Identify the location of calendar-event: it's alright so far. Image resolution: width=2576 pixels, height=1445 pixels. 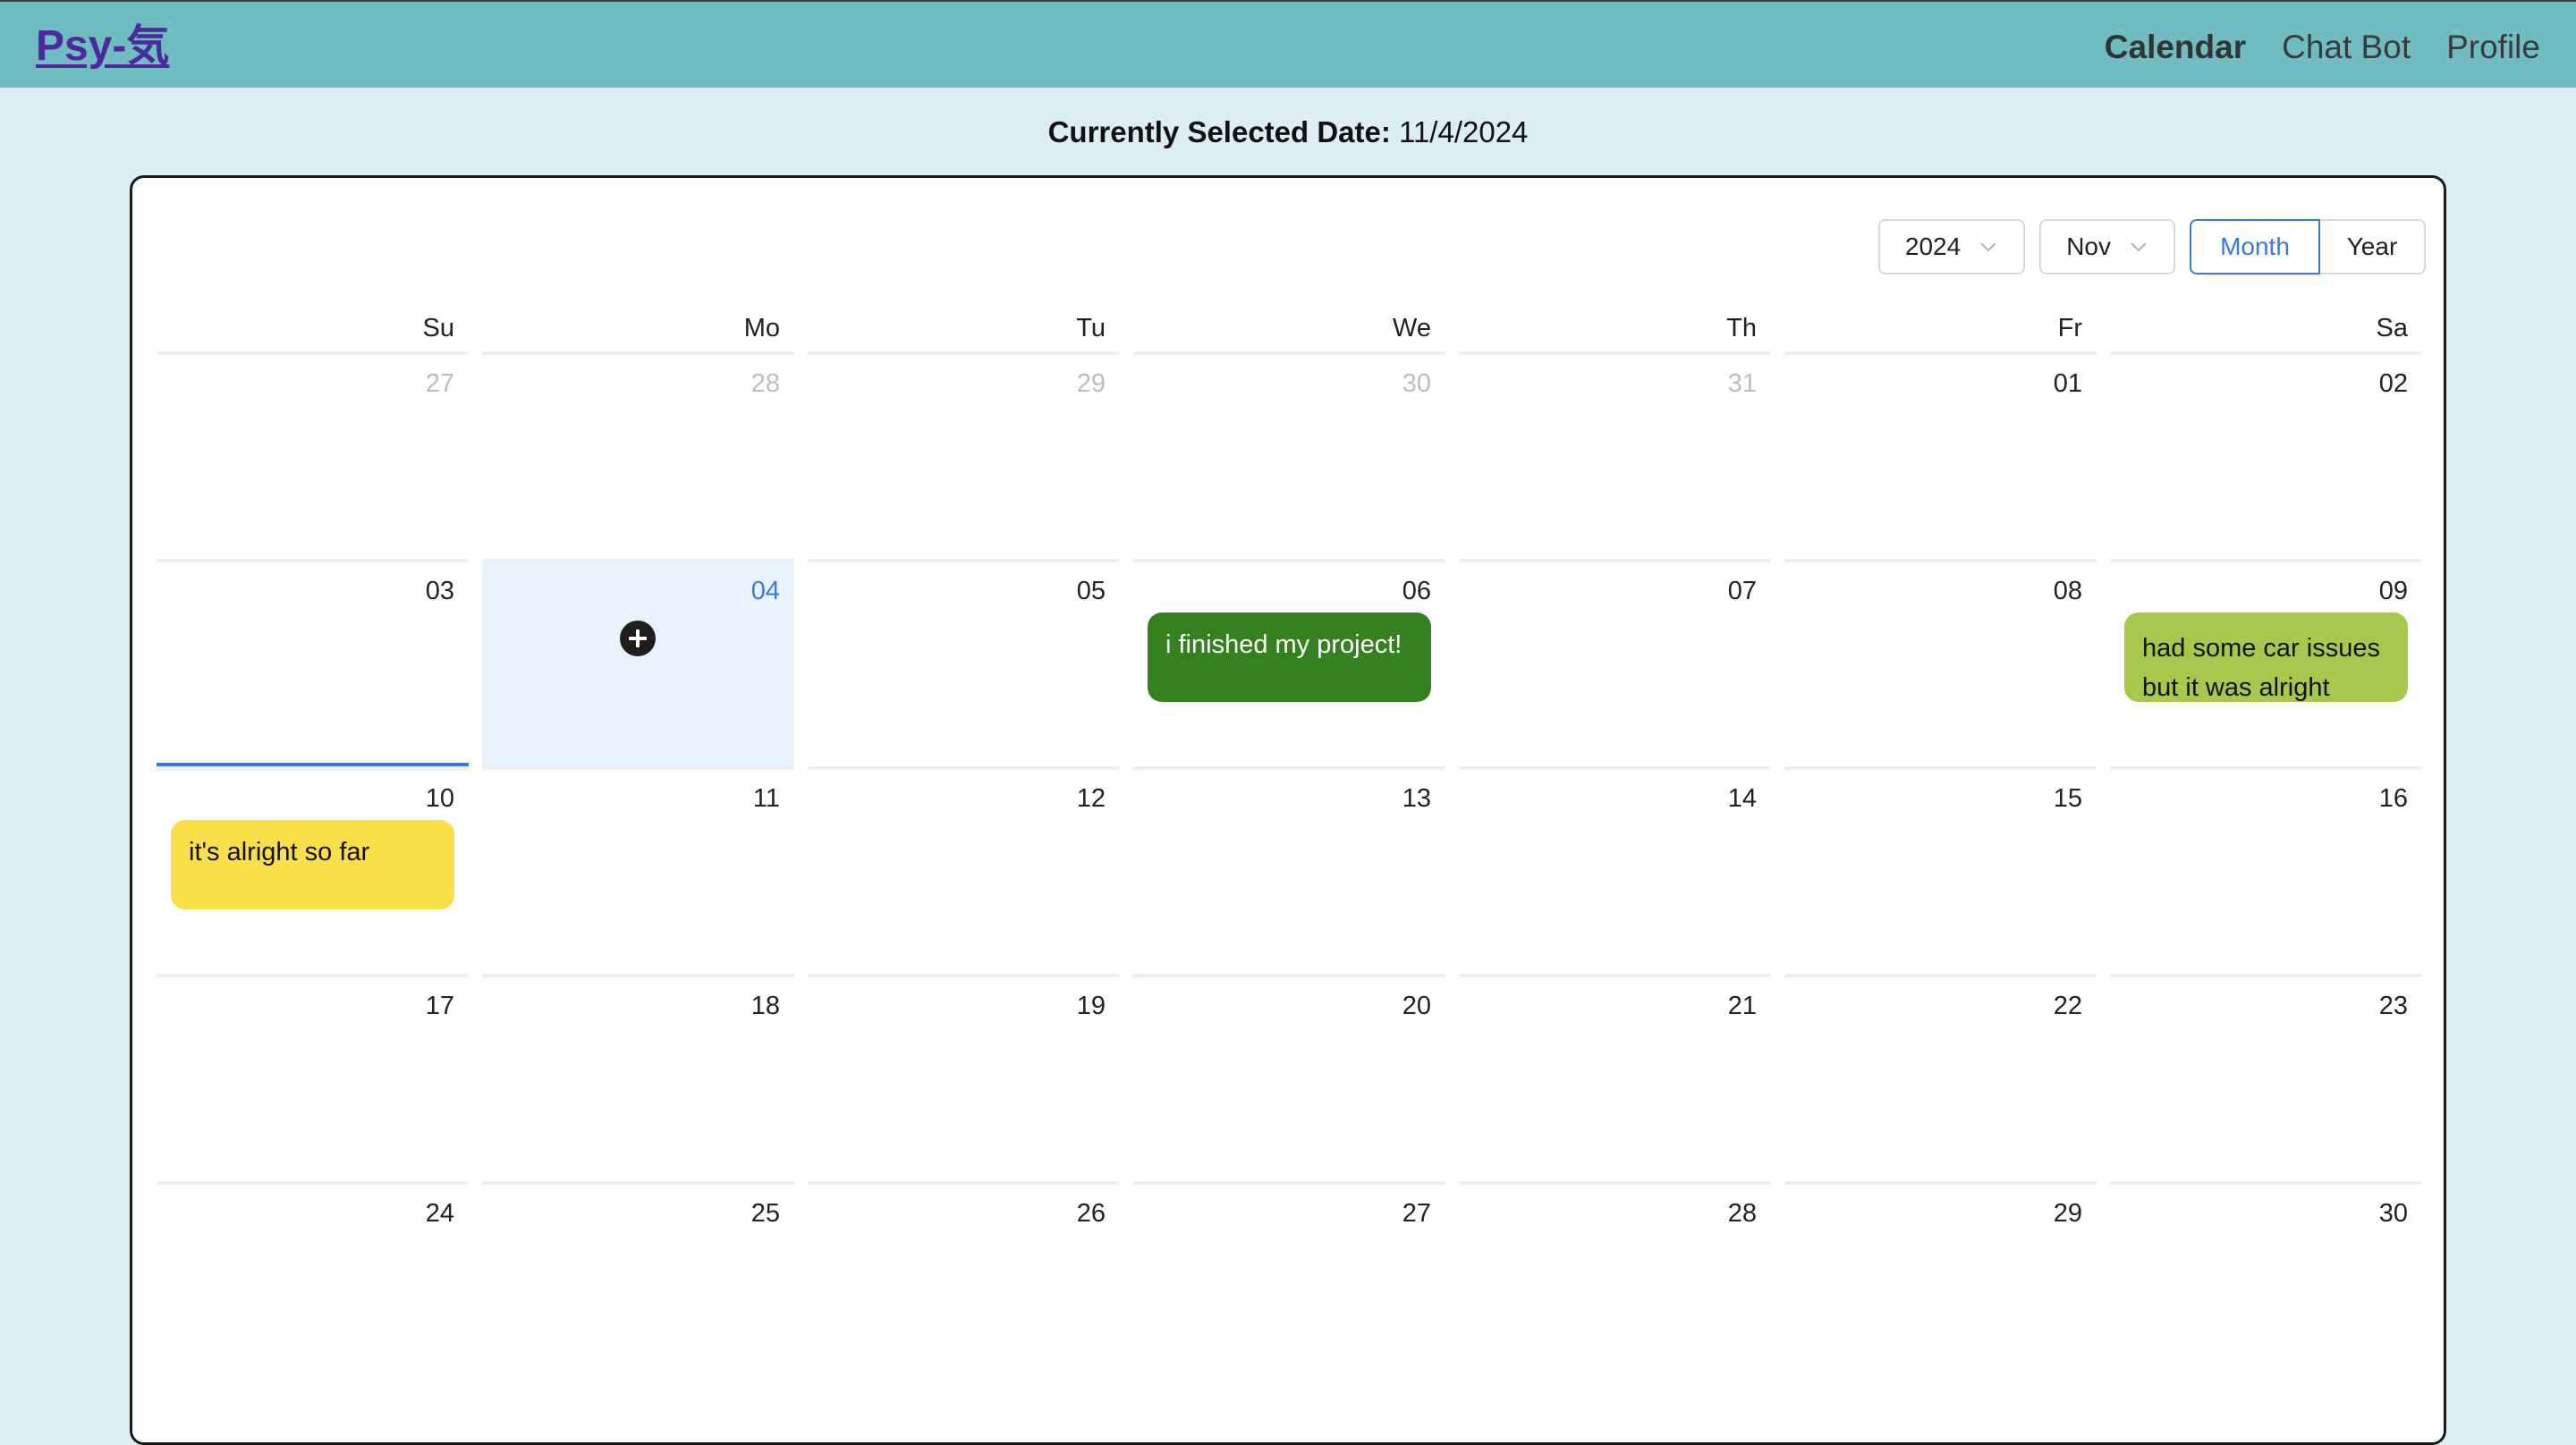
(312, 864).